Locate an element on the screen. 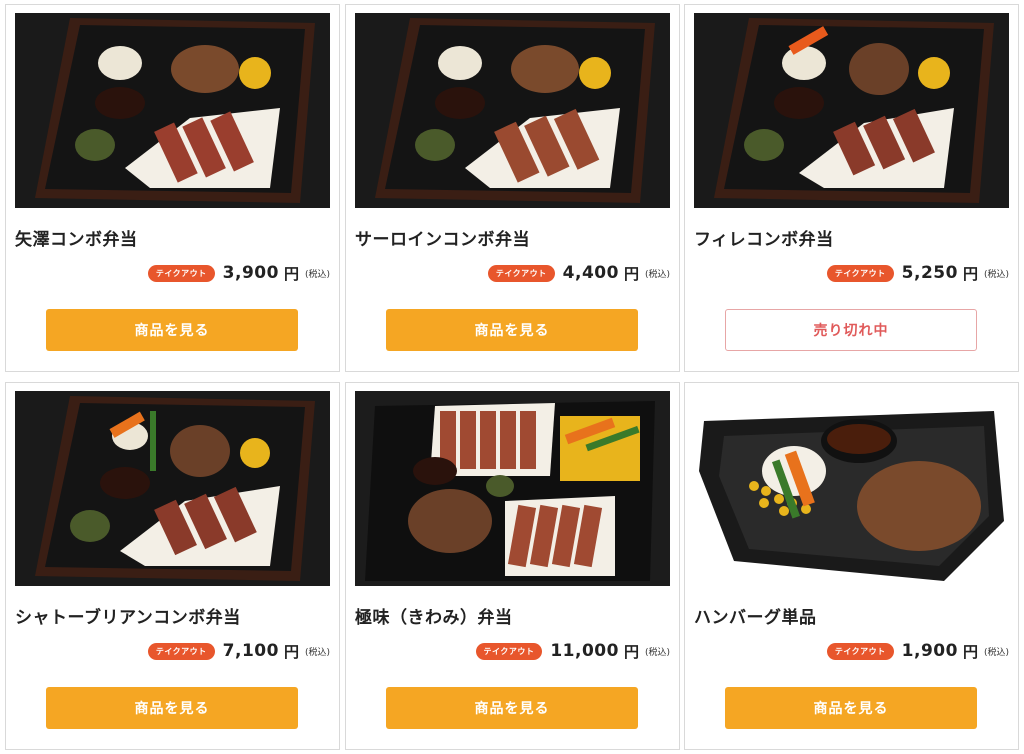 The height and width of the screenshot is (754, 1024). product-price: 3,900 is located at coordinates (250, 273).